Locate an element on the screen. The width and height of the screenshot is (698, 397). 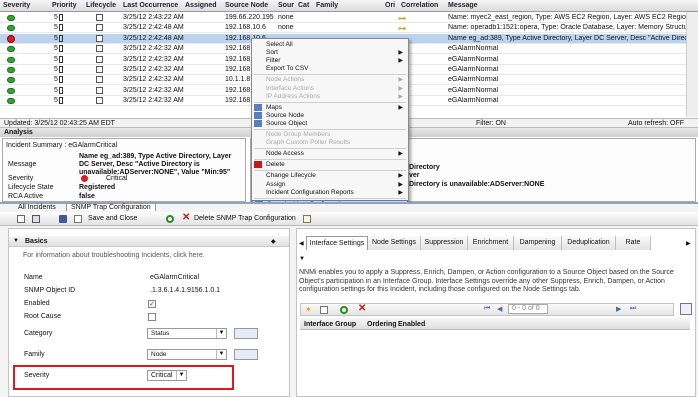
menu-item-label: Node Access is located at coordinates (285, 154).